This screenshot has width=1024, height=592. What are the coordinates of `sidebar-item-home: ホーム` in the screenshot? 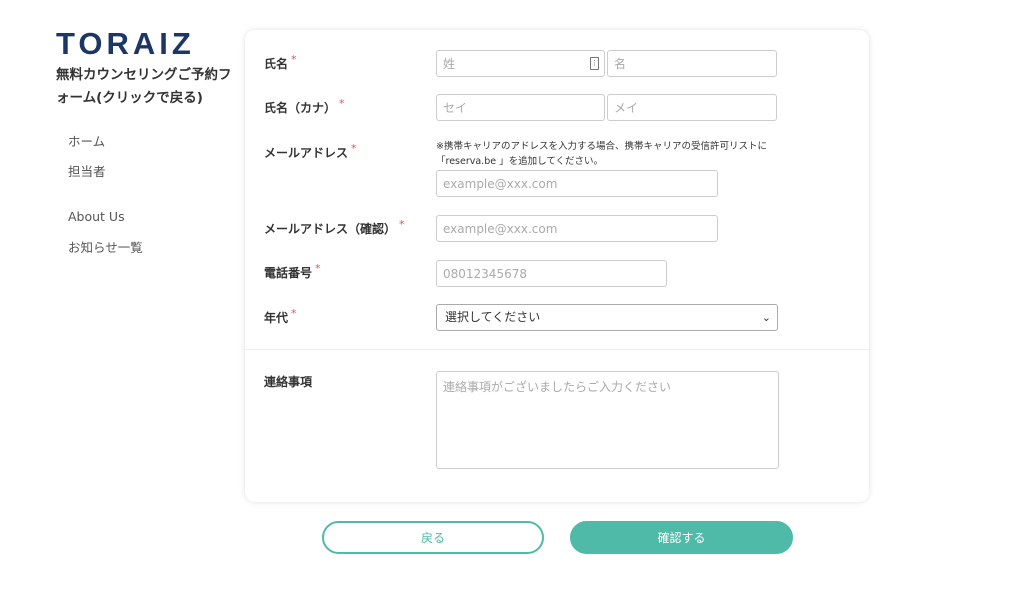 It's located at (105, 142).